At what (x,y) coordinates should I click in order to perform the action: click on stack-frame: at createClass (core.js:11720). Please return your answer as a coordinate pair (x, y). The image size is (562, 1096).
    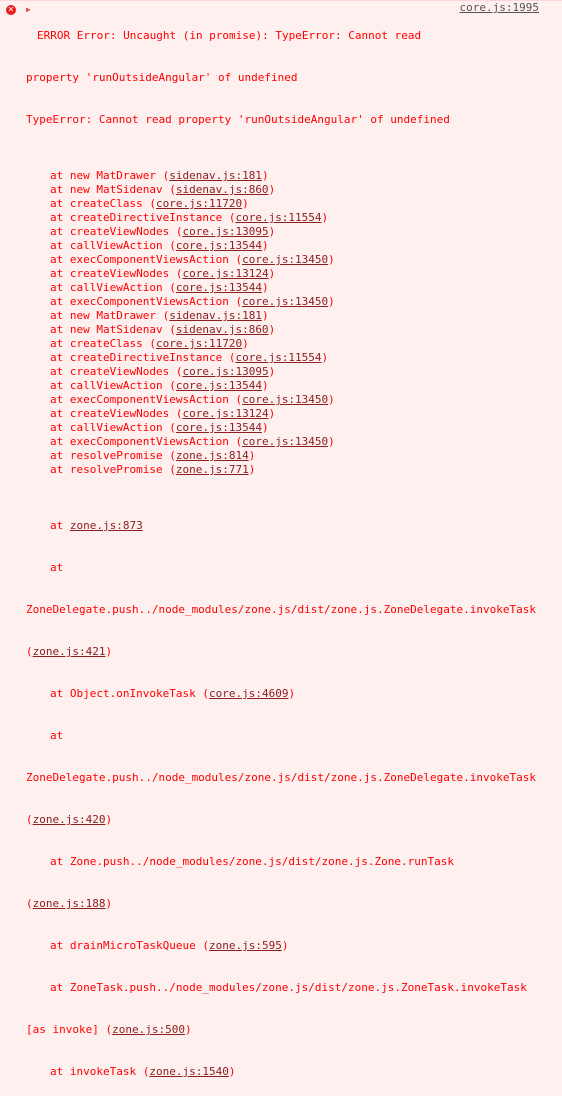
    Looking at the image, I should click on (149, 343).